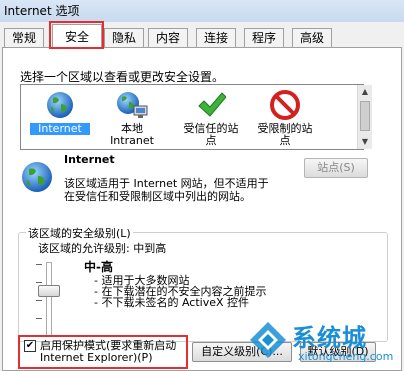  I want to click on security-level-name: 中-高, so click(98, 267).